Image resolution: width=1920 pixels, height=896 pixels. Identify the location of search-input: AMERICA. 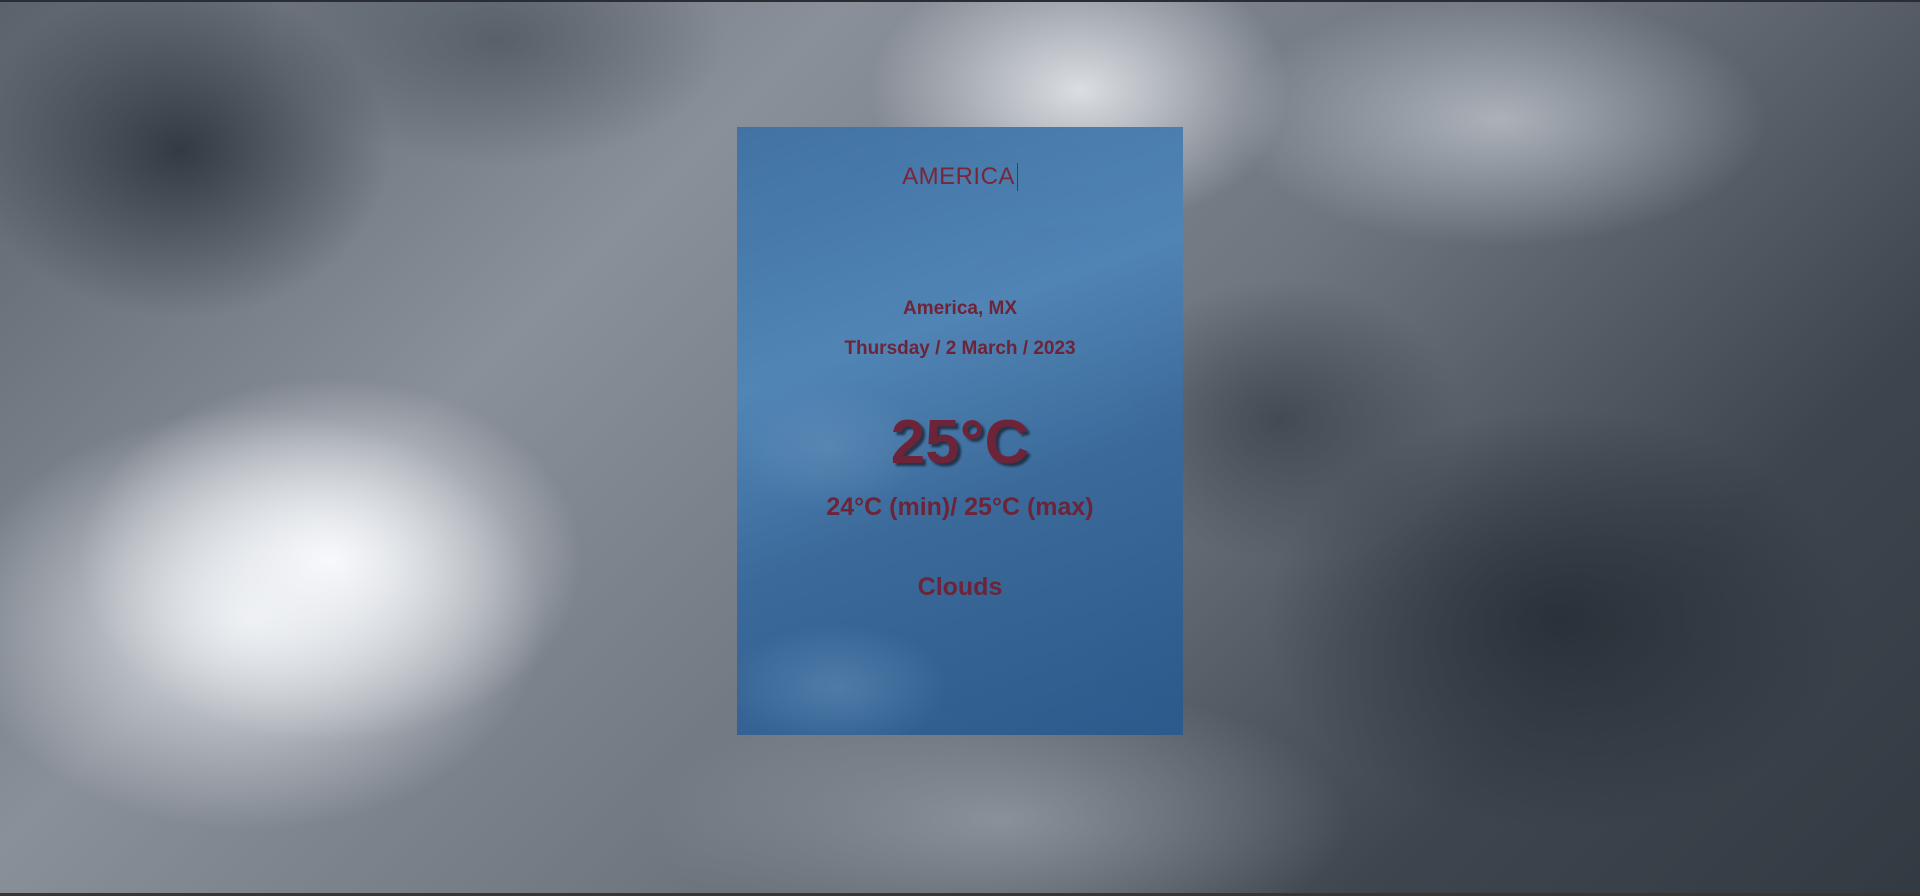
(960, 177).